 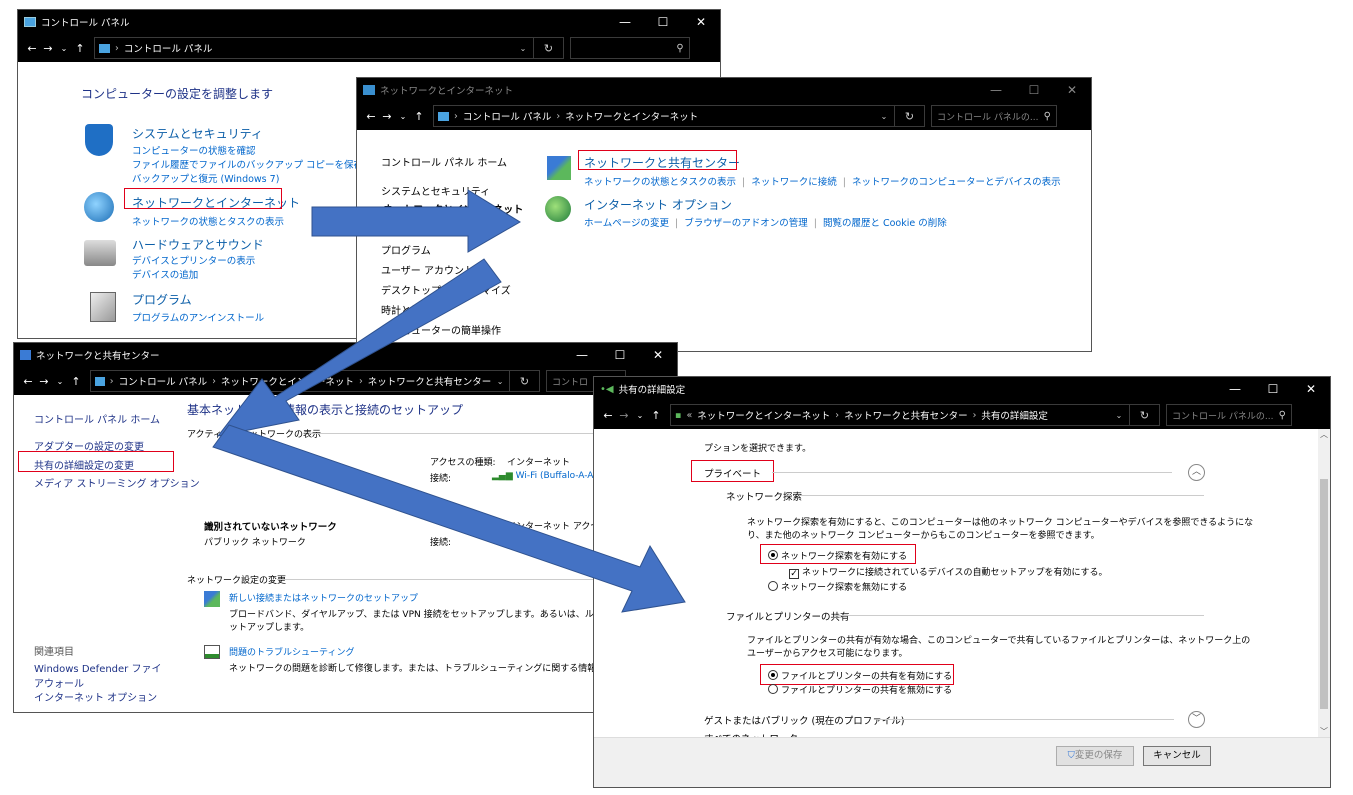 What do you see at coordinates (548, 476) in the screenshot?
I see `connection-wifi-link: ▂▄▆ Wi-Fi (Buffalo-A-A4E` at bounding box center [548, 476].